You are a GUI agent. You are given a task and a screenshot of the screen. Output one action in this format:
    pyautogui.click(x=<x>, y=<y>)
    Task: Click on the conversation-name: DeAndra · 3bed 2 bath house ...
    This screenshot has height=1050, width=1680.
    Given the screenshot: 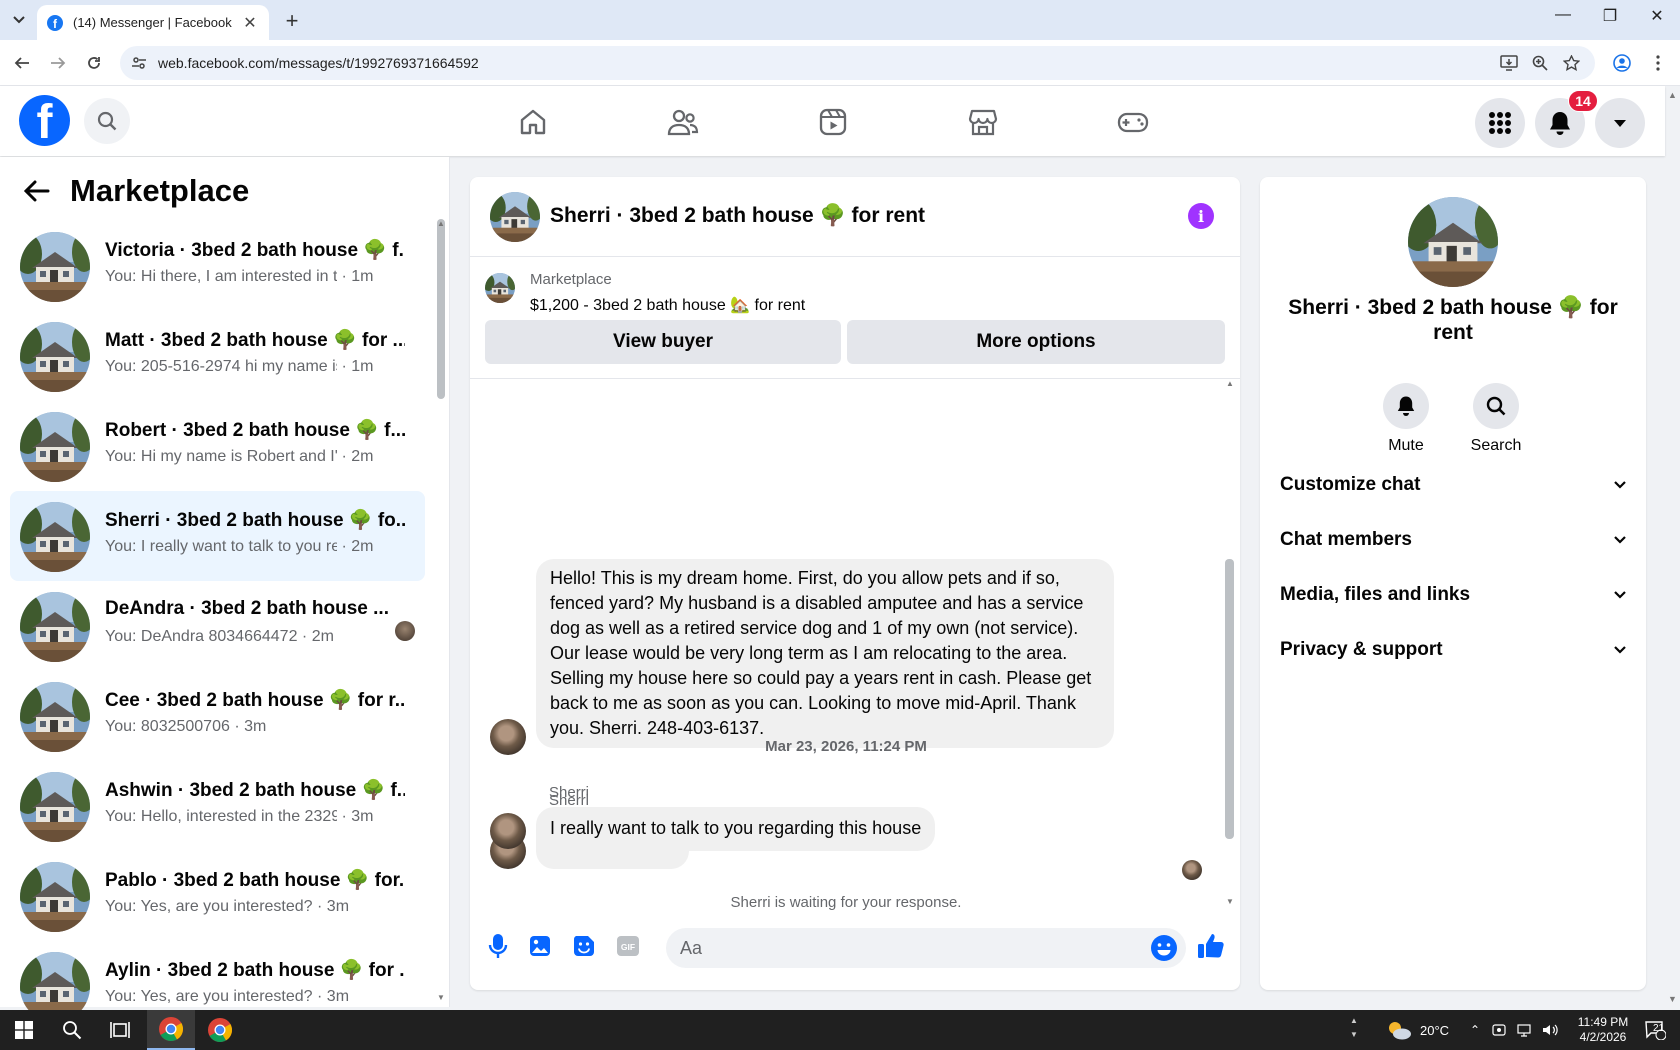 What is the action you would take?
    pyautogui.click(x=247, y=608)
    